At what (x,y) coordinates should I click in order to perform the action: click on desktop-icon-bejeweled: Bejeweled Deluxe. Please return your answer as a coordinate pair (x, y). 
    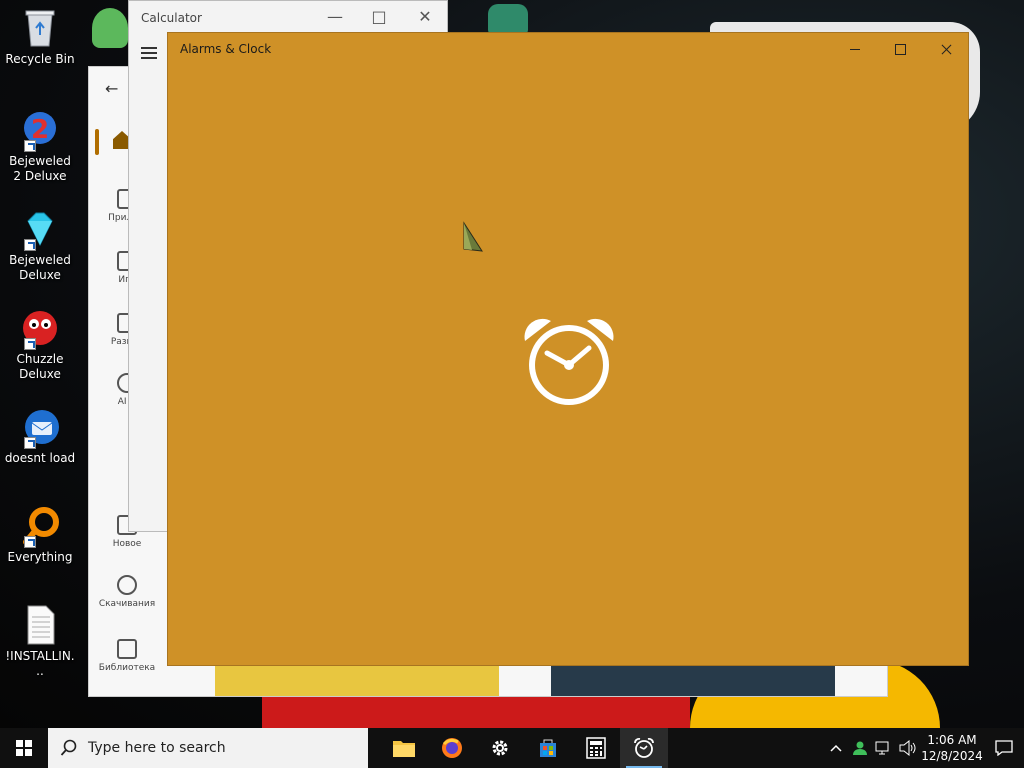
    Looking at the image, I should click on (40, 245).